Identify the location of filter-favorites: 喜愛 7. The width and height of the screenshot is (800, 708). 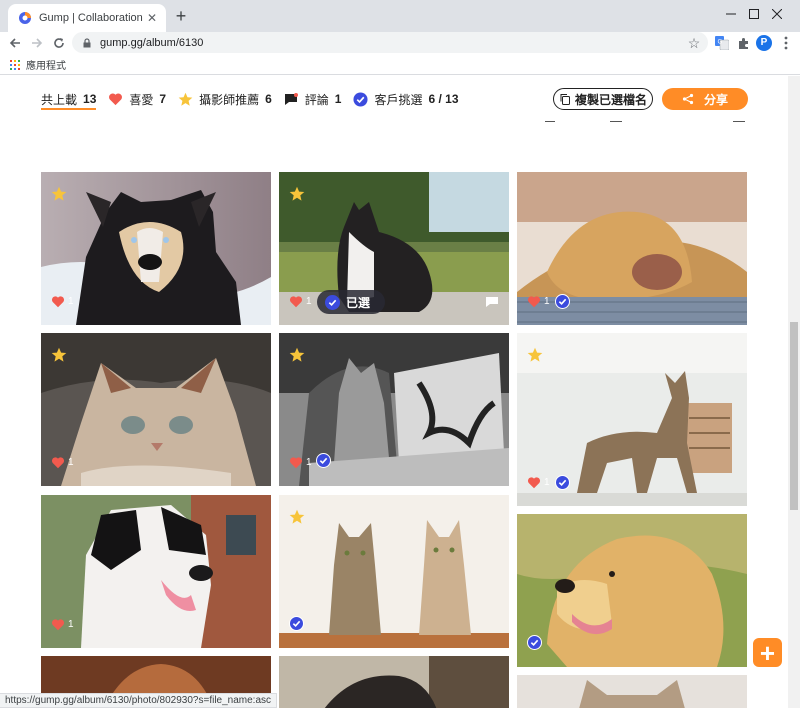
(136, 99).